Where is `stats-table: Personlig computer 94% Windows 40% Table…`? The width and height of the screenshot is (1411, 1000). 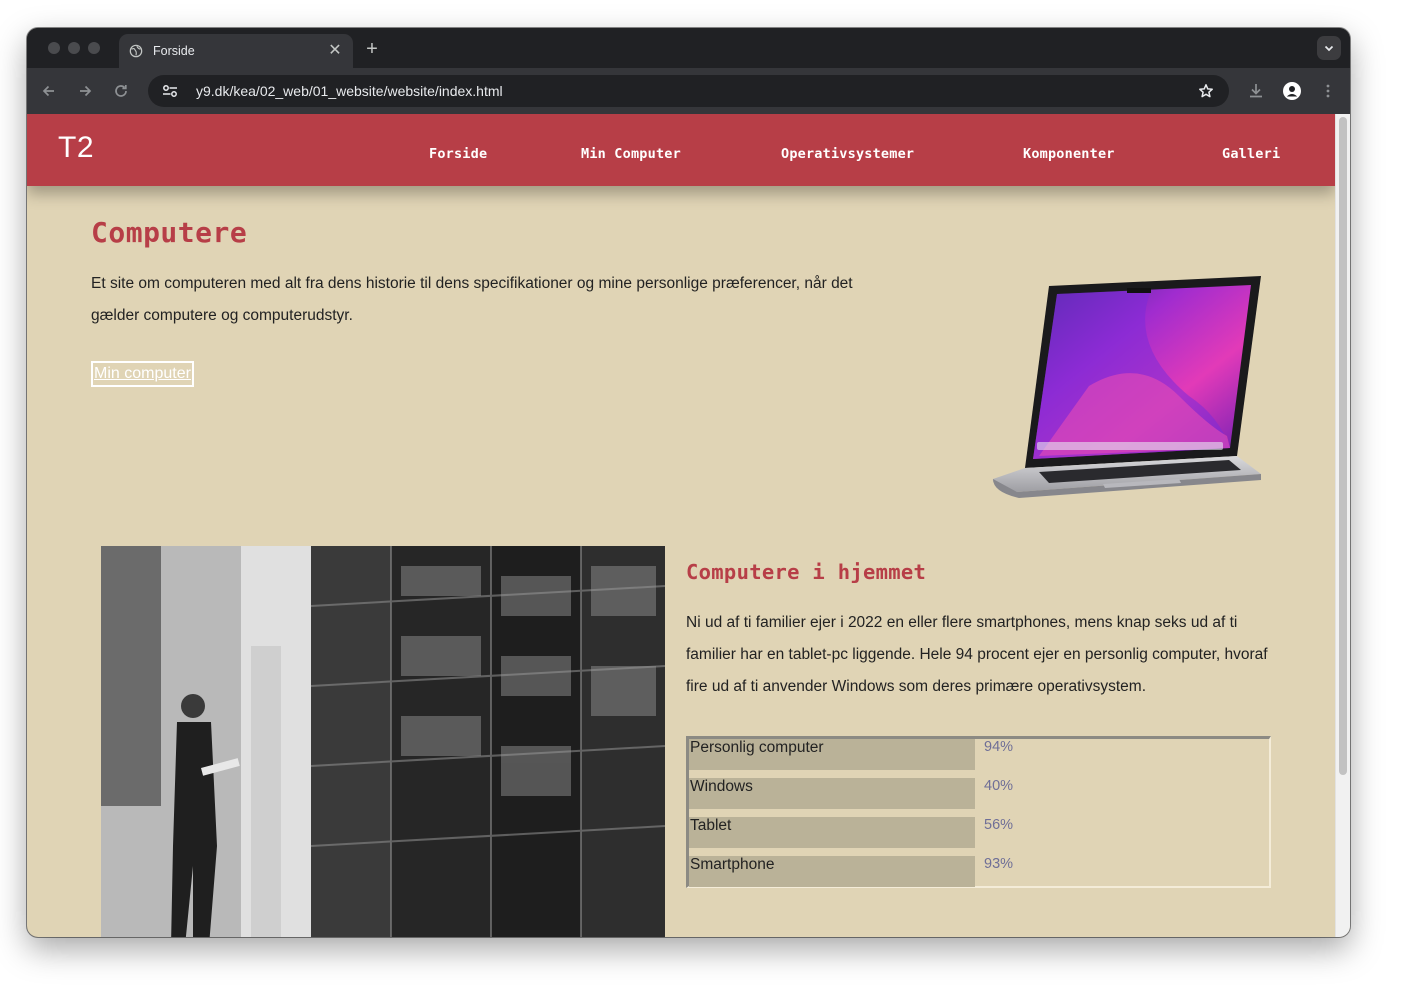 stats-table: Personlig computer 94% Windows 40% Table… is located at coordinates (978, 812).